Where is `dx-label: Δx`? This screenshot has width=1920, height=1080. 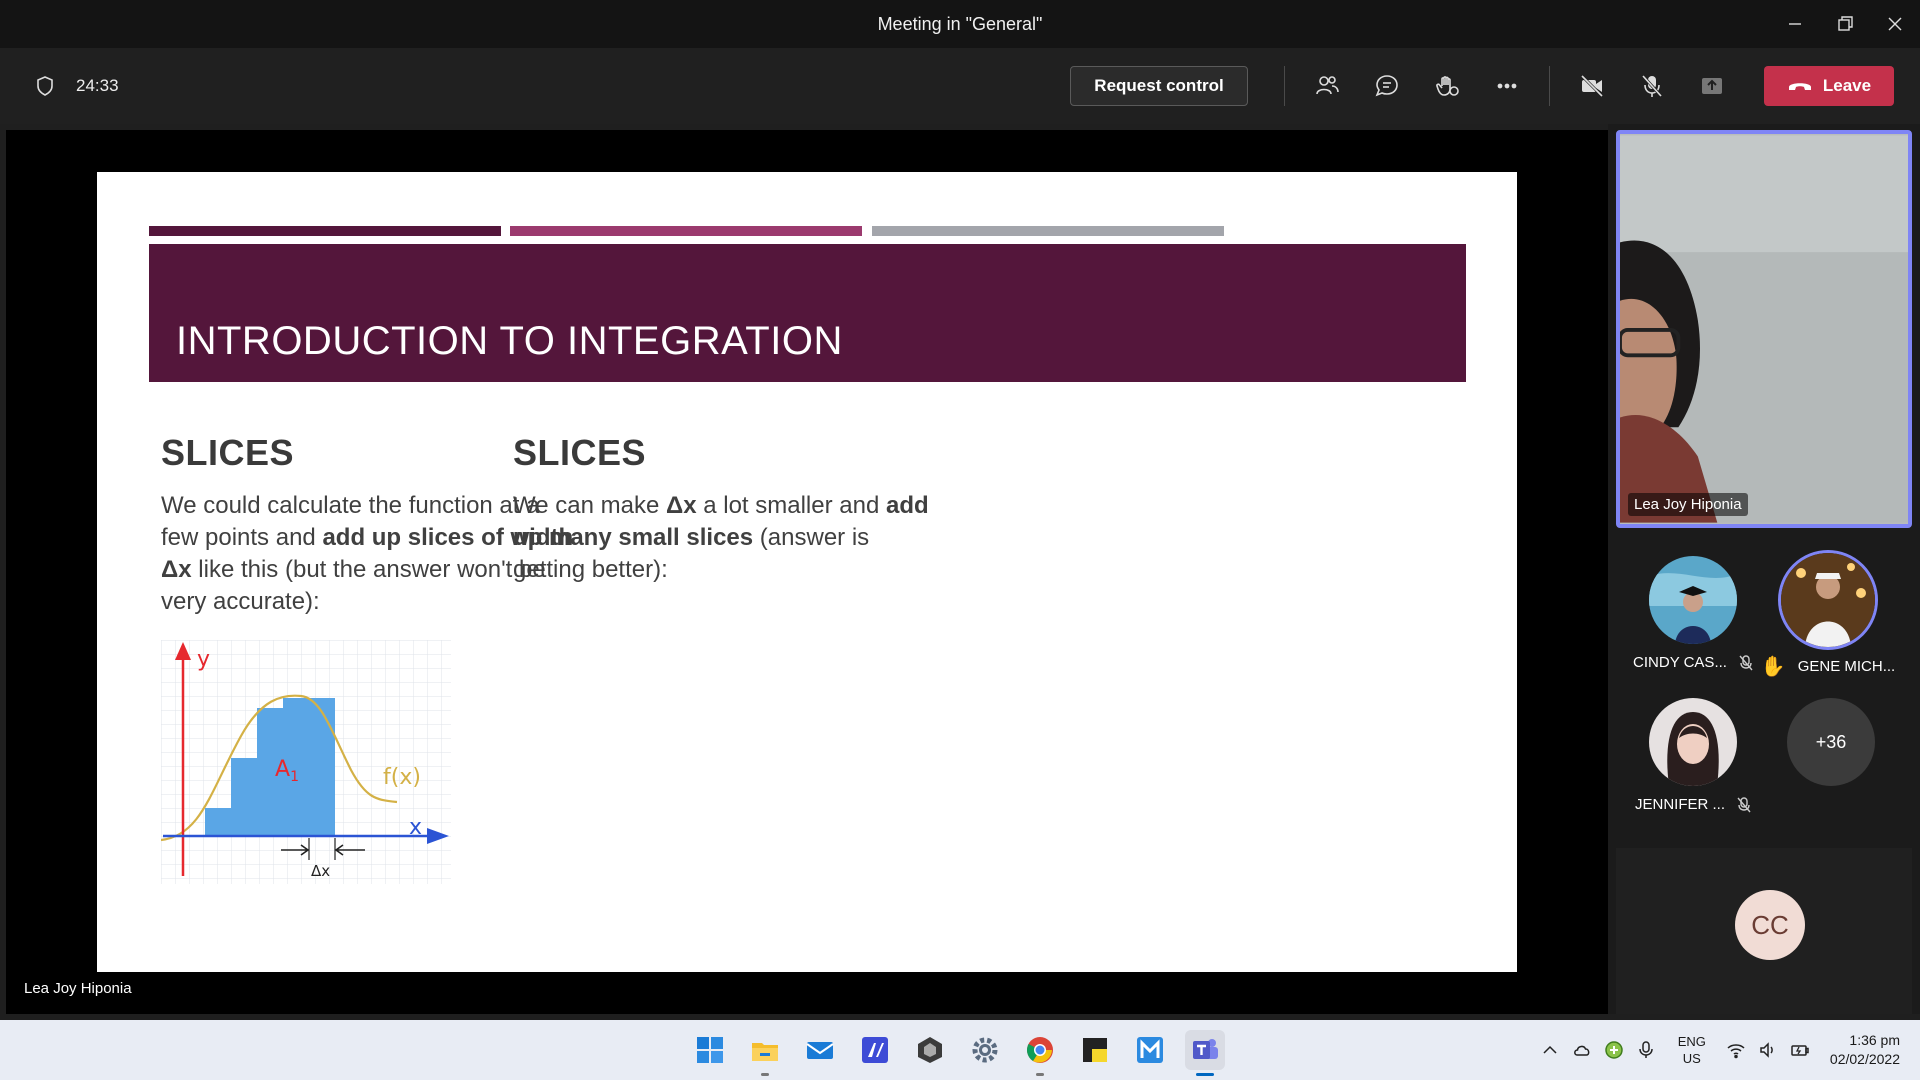
dx-label: Δx is located at coordinates (320, 871).